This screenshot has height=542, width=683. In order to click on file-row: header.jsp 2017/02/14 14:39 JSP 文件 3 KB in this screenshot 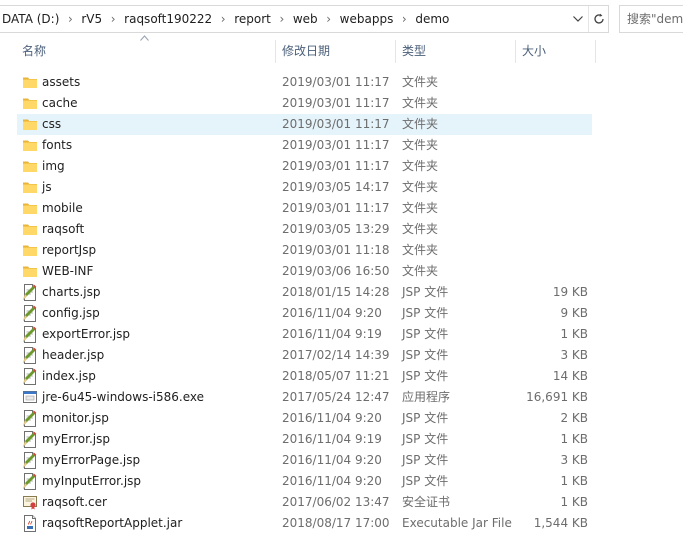, I will do `click(304, 355)`.